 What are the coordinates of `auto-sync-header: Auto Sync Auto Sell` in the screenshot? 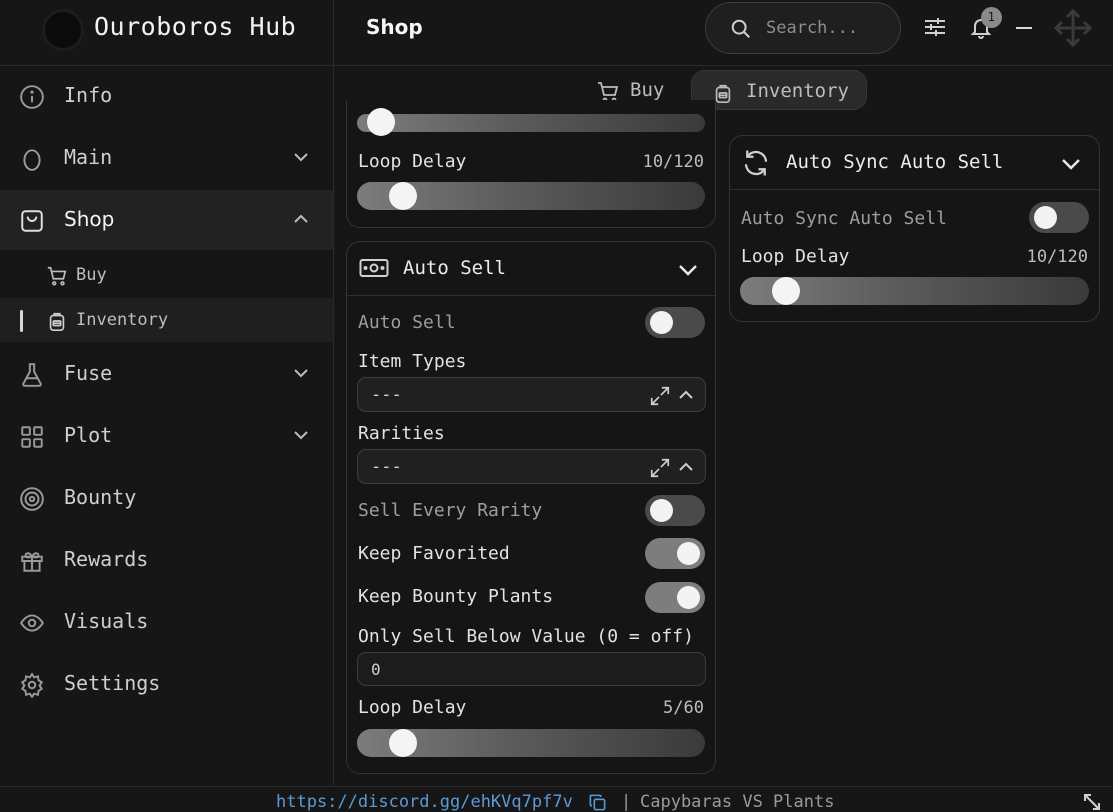 It's located at (914, 163).